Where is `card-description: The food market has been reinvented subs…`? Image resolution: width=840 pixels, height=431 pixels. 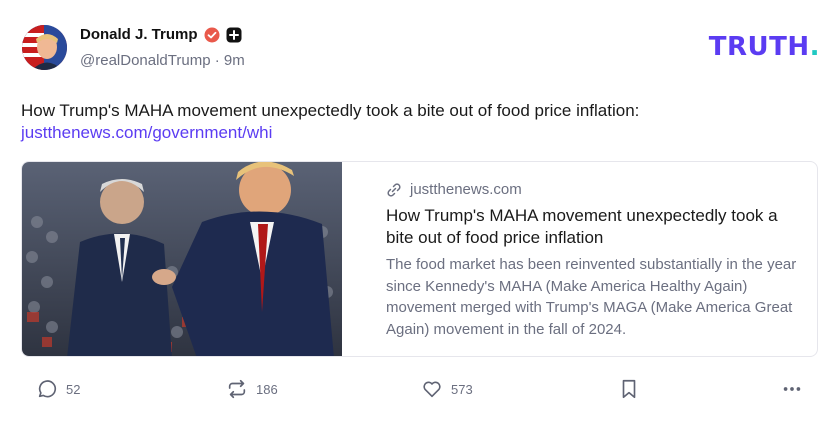
card-description: The food market has been reinvented subs… is located at coordinates (591, 297).